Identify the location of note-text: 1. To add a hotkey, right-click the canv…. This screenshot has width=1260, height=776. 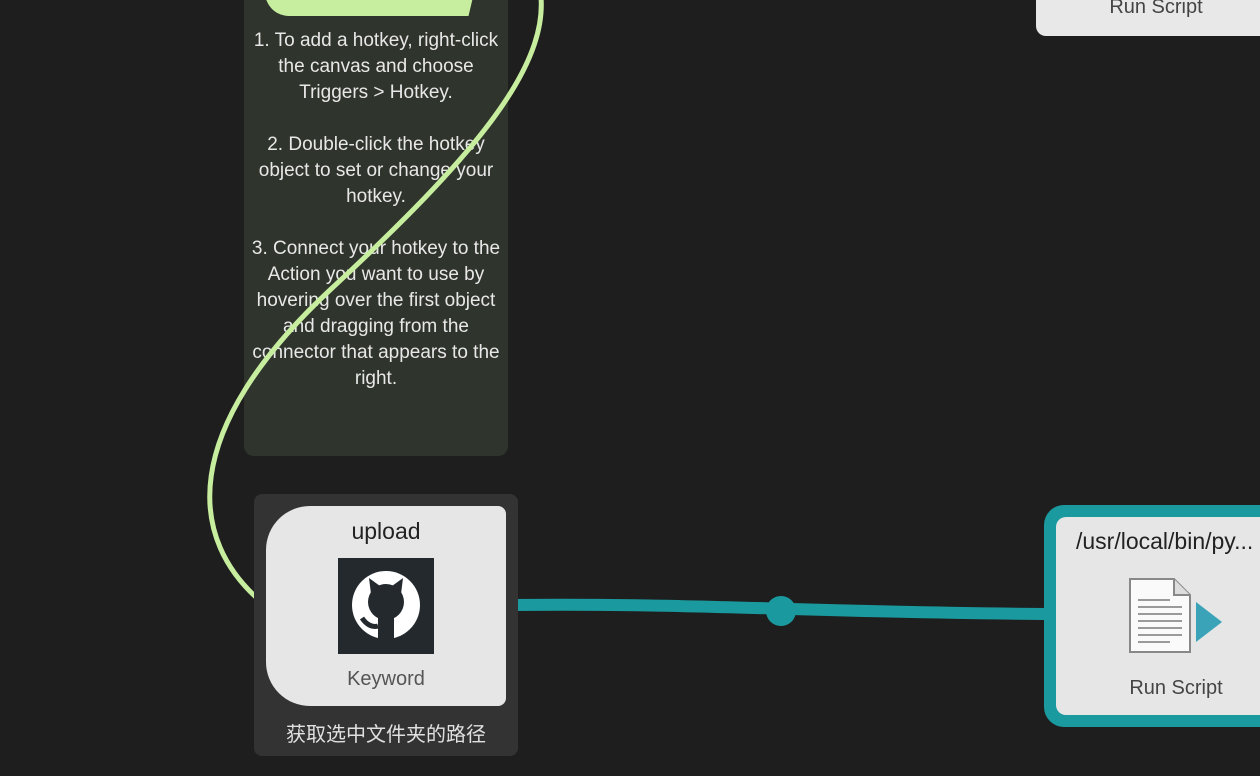
(376, 209).